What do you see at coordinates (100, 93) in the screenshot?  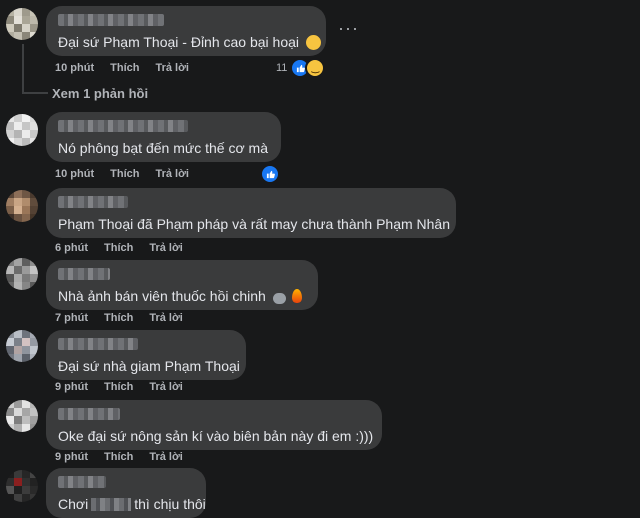 I see `view-replies-link: Xem 1 phản hồi` at bounding box center [100, 93].